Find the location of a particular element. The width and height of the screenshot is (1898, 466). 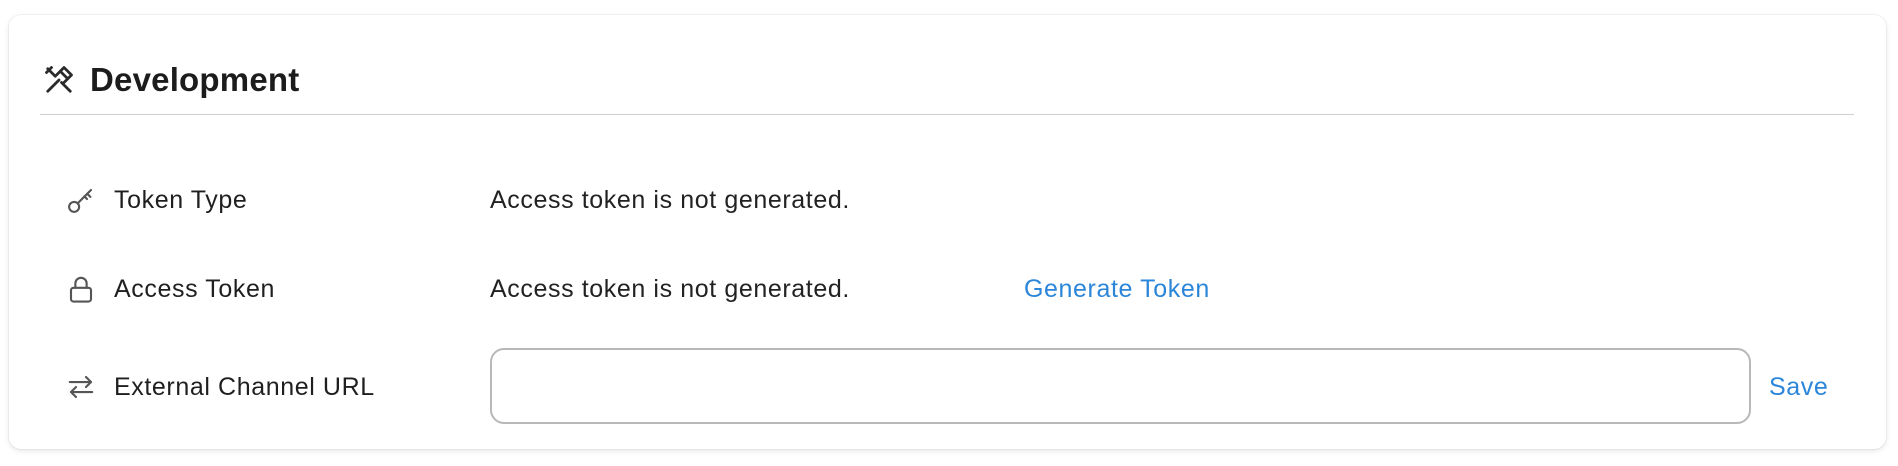

tools-icon is located at coordinates (59, 80).